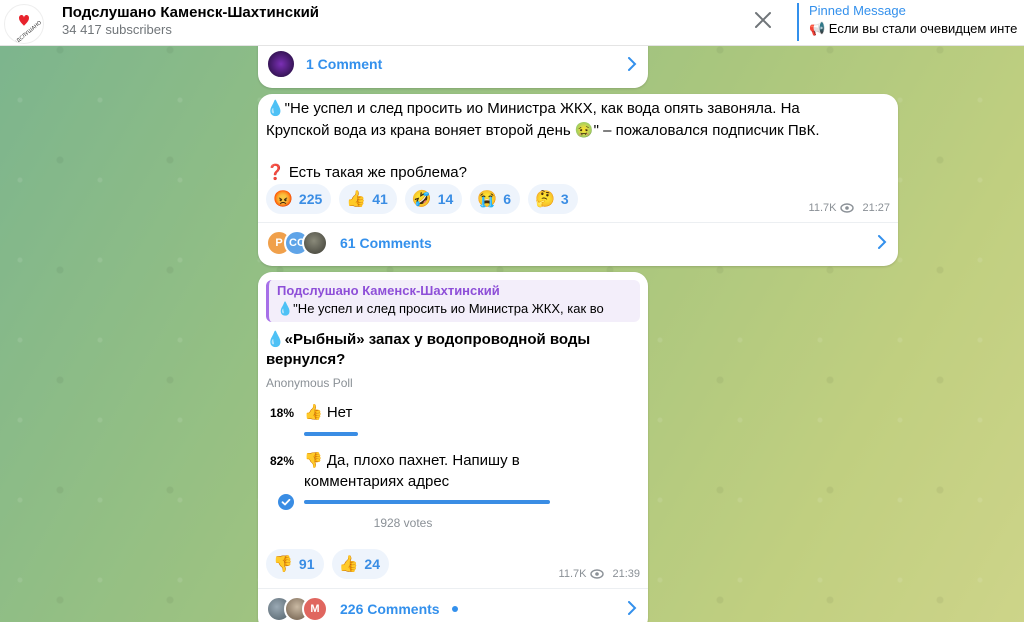  I want to click on unread-dot, so click(454, 608).